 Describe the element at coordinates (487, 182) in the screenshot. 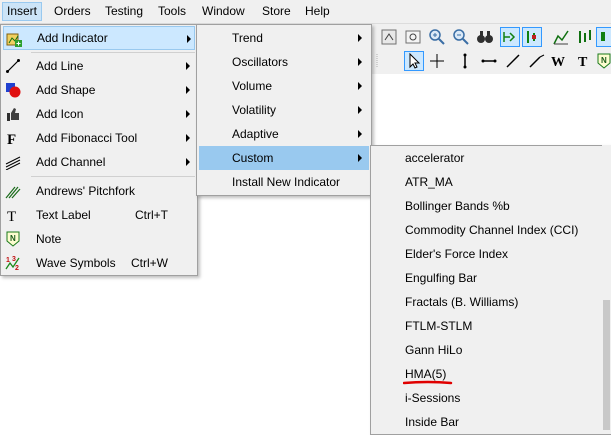

I see `custom-item-atr-ma: ATR_MA` at that location.